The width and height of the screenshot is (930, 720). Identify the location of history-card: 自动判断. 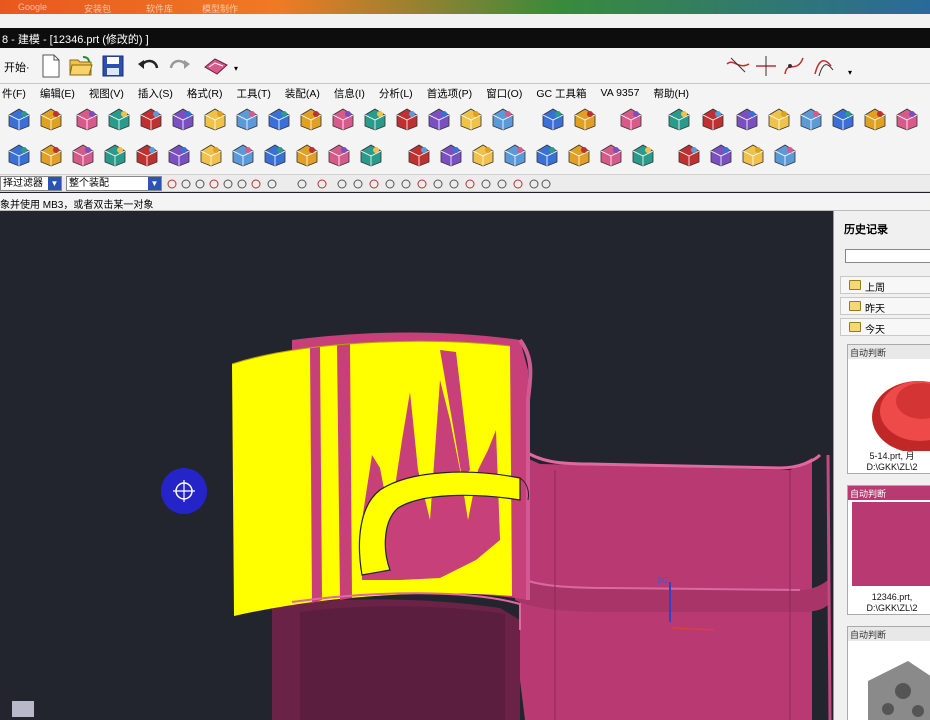
(888, 673).